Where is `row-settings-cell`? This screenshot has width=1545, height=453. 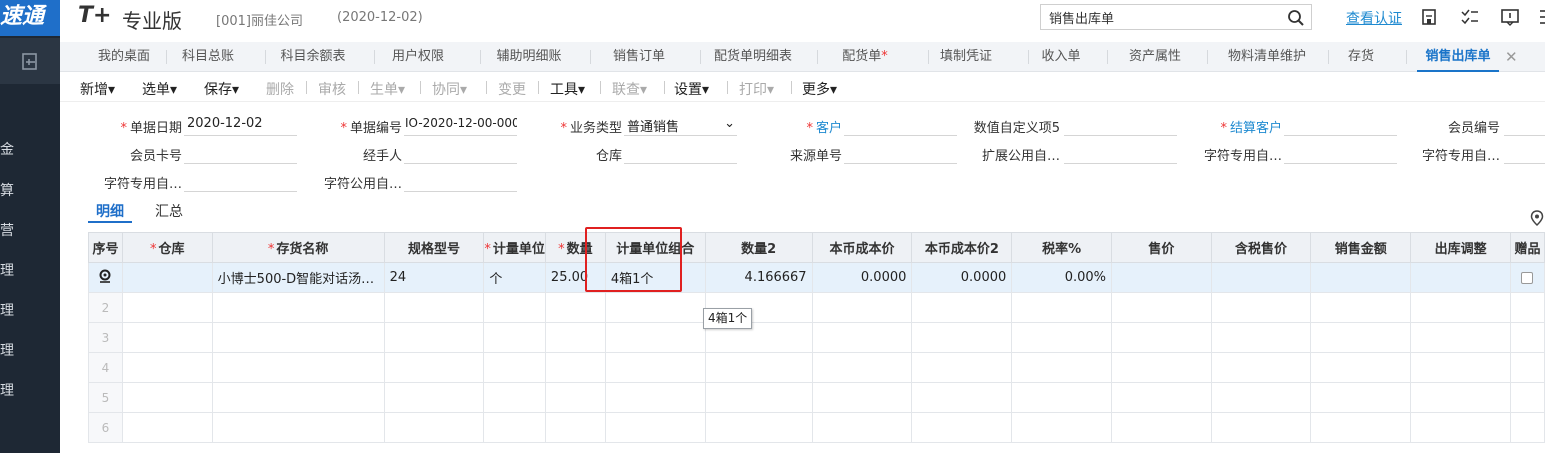 row-settings-cell is located at coordinates (105, 277).